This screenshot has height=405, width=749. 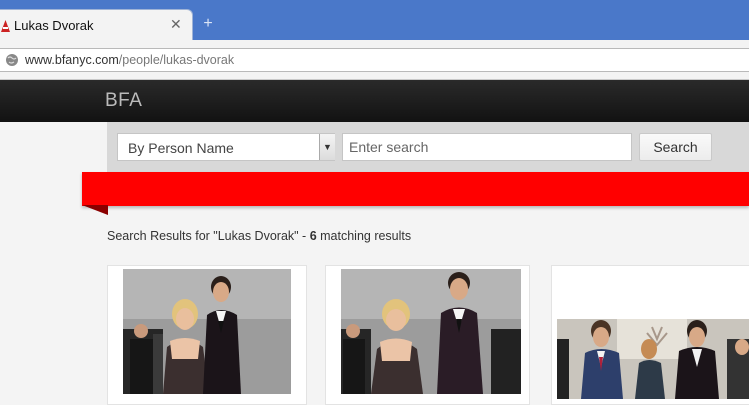 What do you see at coordinates (313, 236) in the screenshot?
I see `results-count: 6` at bounding box center [313, 236].